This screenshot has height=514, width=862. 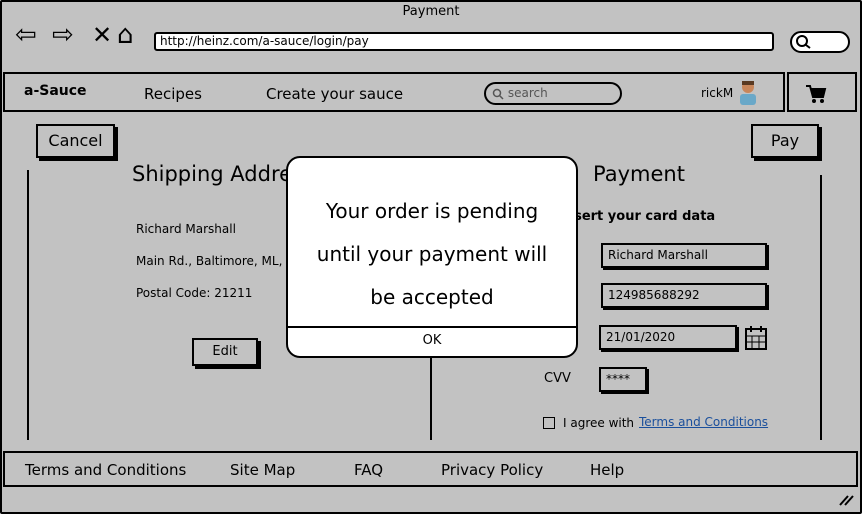 What do you see at coordinates (173, 94) in the screenshot?
I see `nav-recipes: Recipes` at bounding box center [173, 94].